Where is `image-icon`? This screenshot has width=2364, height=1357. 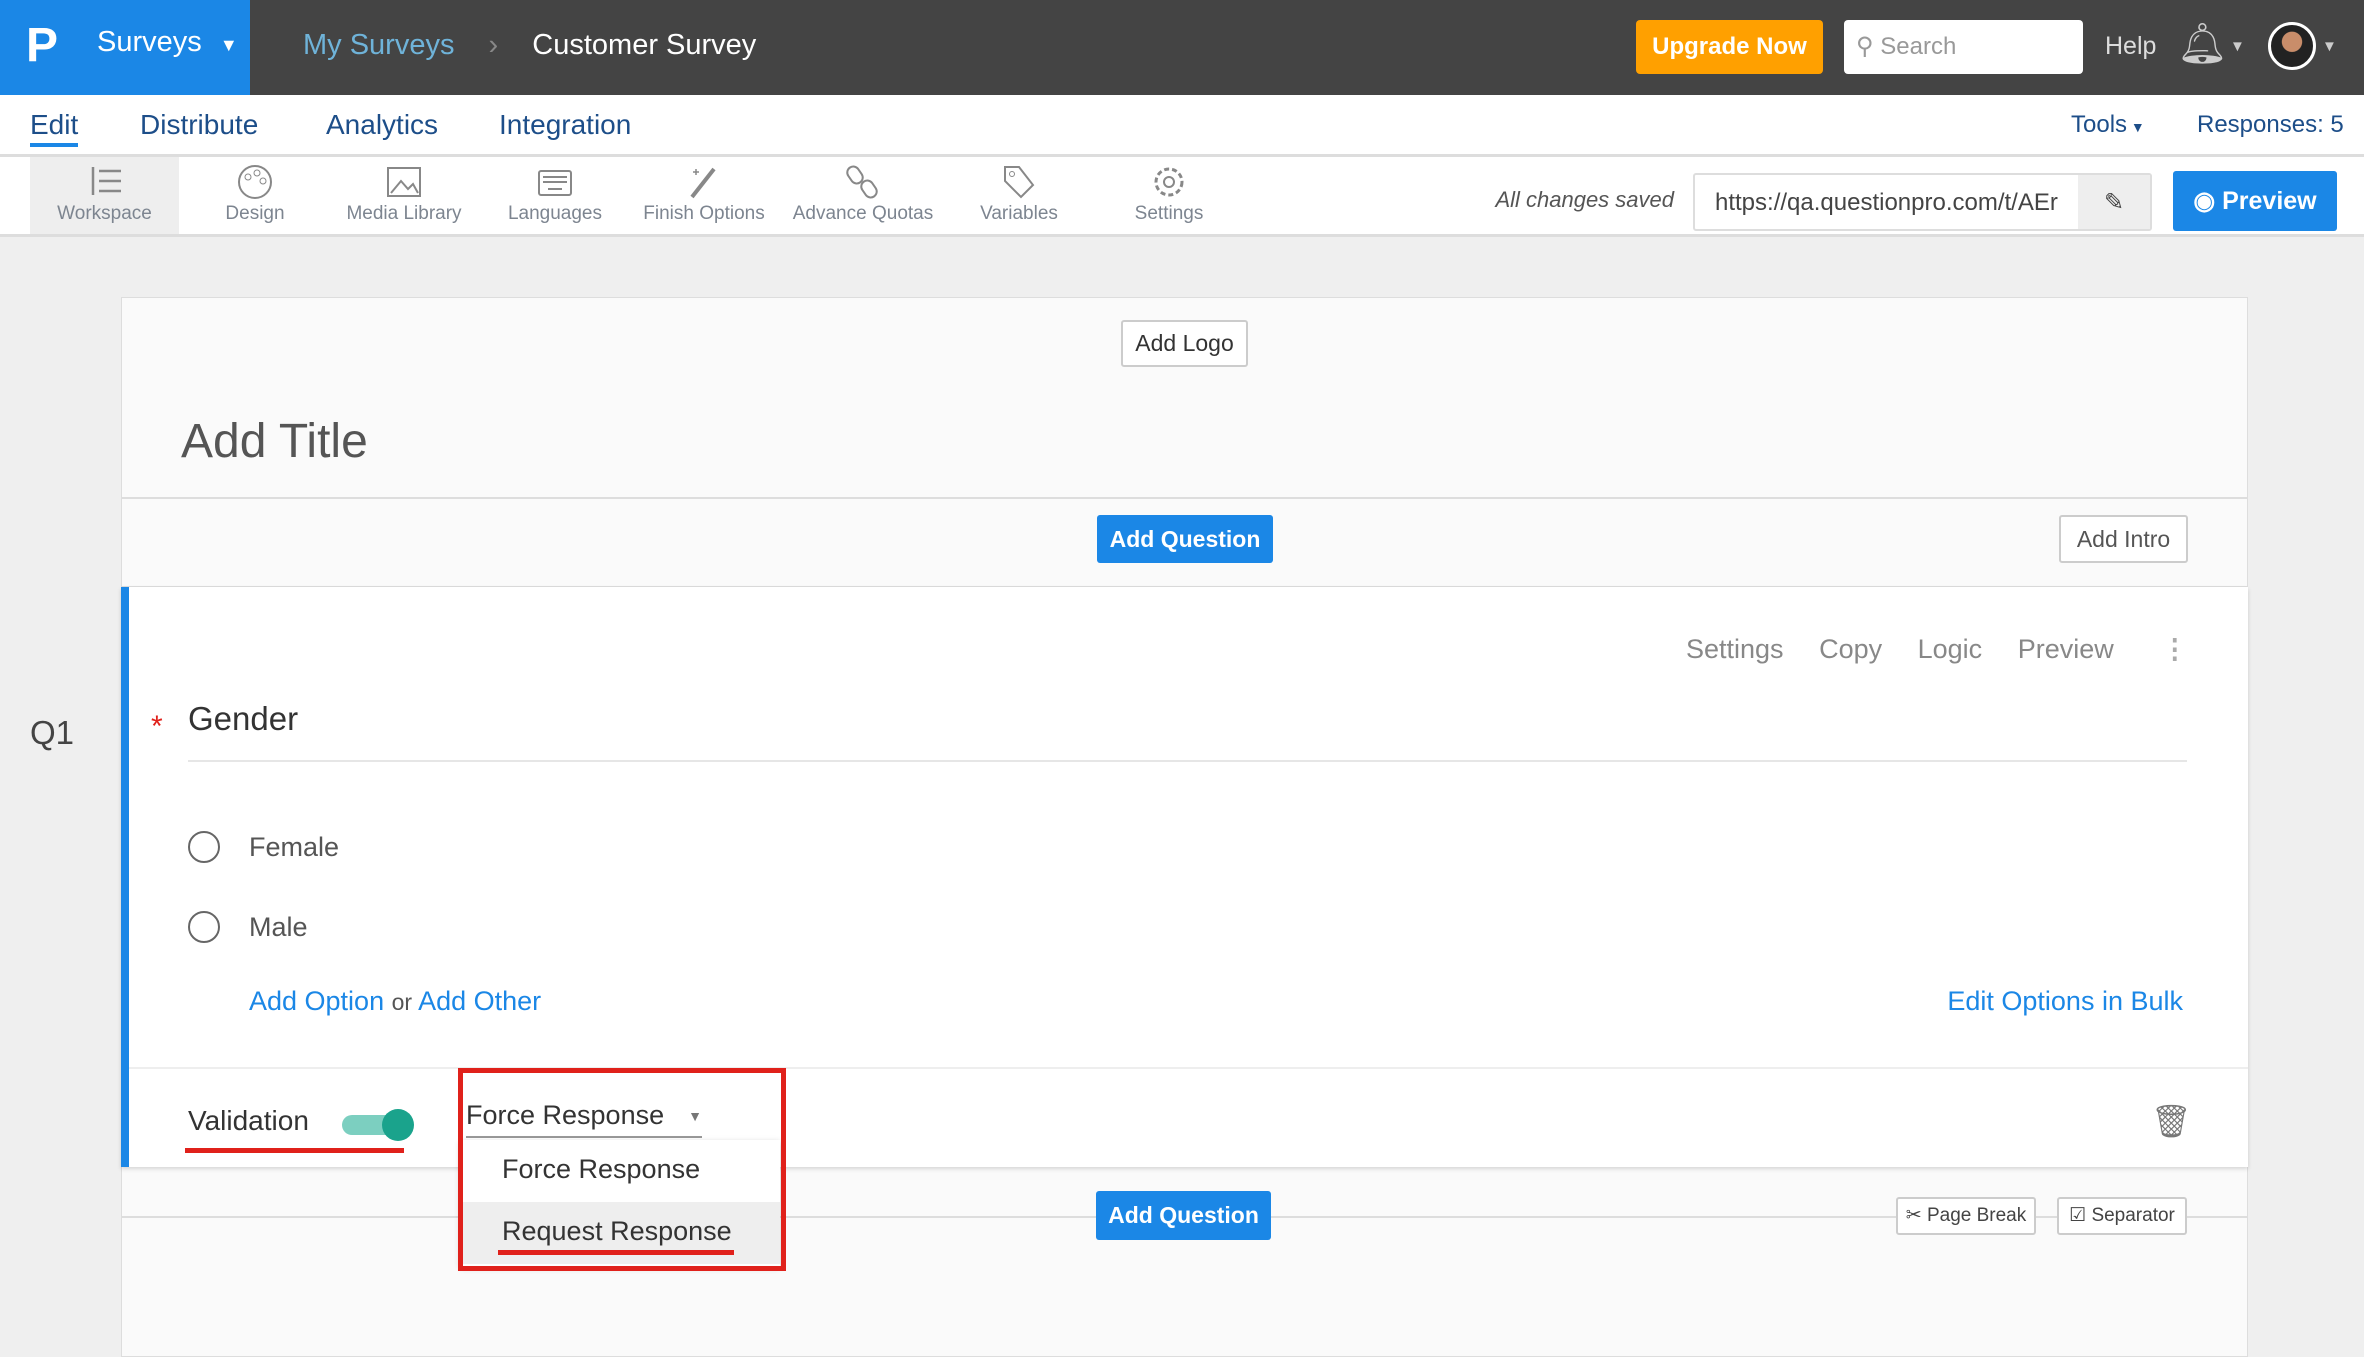
image-icon is located at coordinates (404, 182).